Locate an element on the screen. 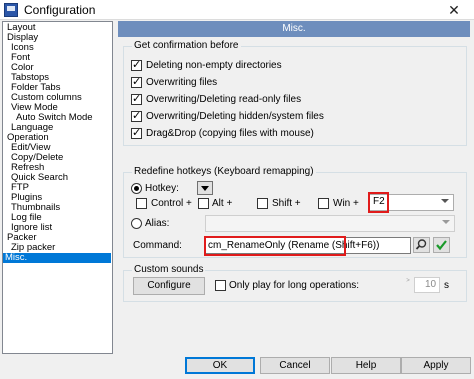 The height and width of the screenshot is (379, 474). tree-item-misc: Misc. is located at coordinates (57, 258).